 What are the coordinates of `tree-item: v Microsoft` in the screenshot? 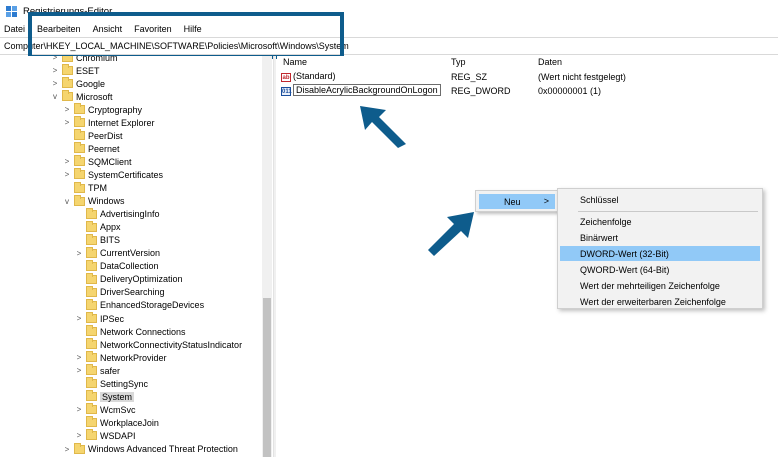 It's located at (81, 96).